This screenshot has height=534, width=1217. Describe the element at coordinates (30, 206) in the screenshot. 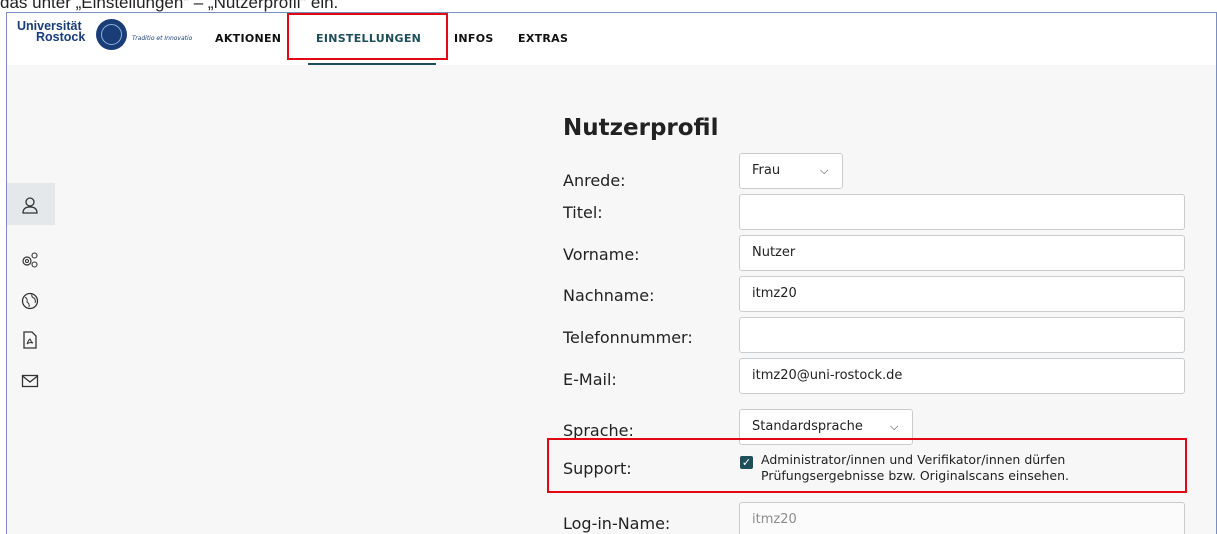

I see `user-icon` at that location.